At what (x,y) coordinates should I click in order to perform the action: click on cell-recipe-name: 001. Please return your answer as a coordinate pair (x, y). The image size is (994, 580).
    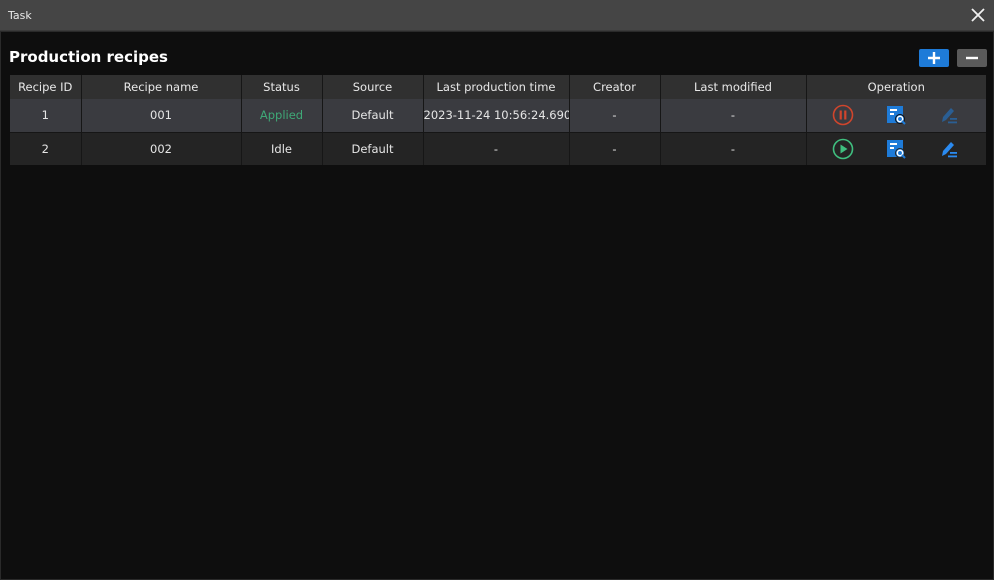
    Looking at the image, I should click on (161, 115).